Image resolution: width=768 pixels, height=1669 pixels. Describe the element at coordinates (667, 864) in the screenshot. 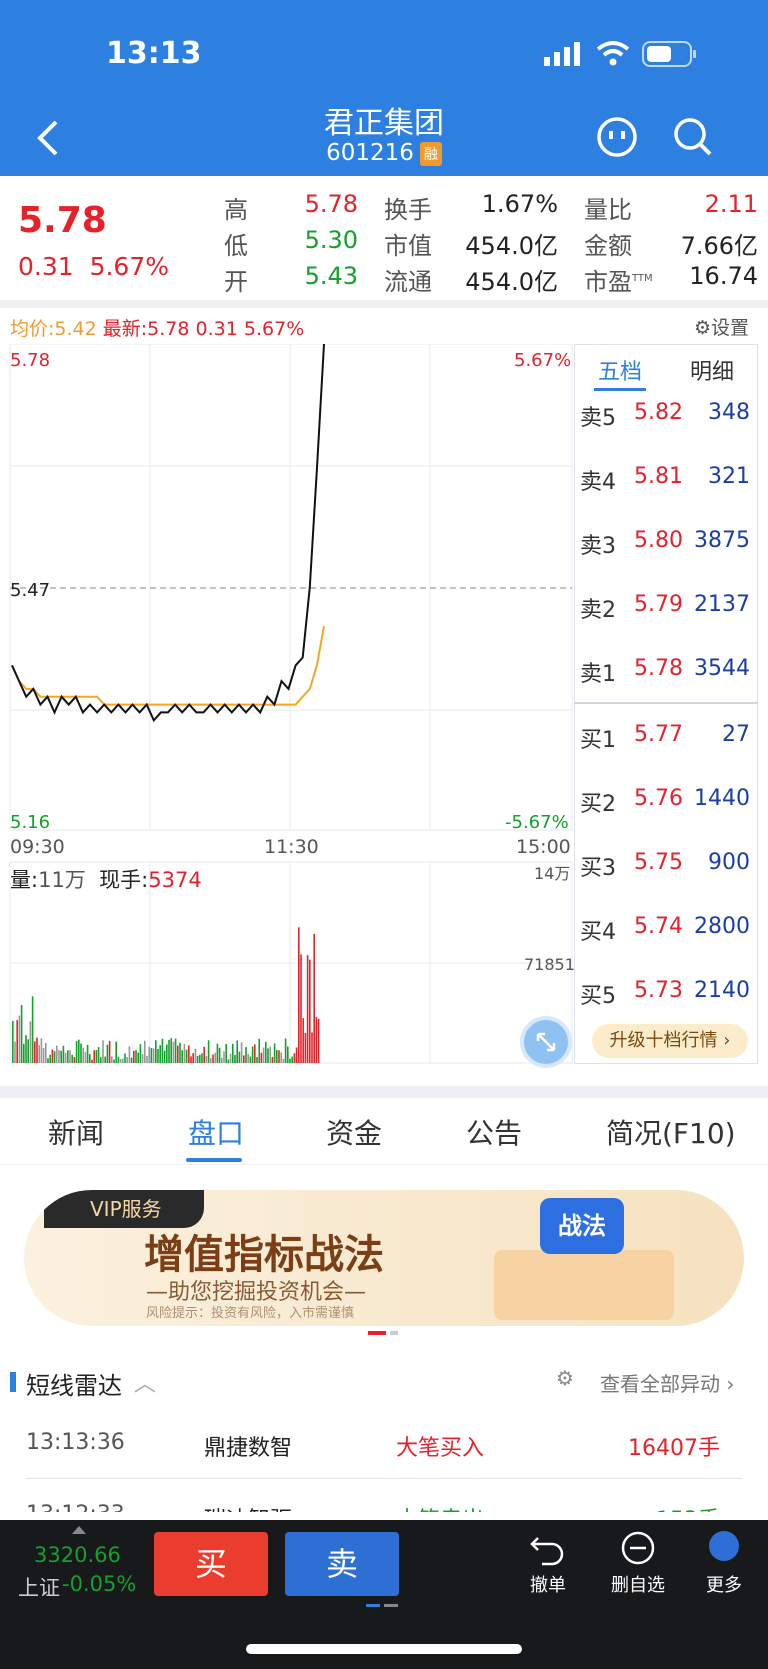

I see `bid-row: 买3 5.75 900` at that location.